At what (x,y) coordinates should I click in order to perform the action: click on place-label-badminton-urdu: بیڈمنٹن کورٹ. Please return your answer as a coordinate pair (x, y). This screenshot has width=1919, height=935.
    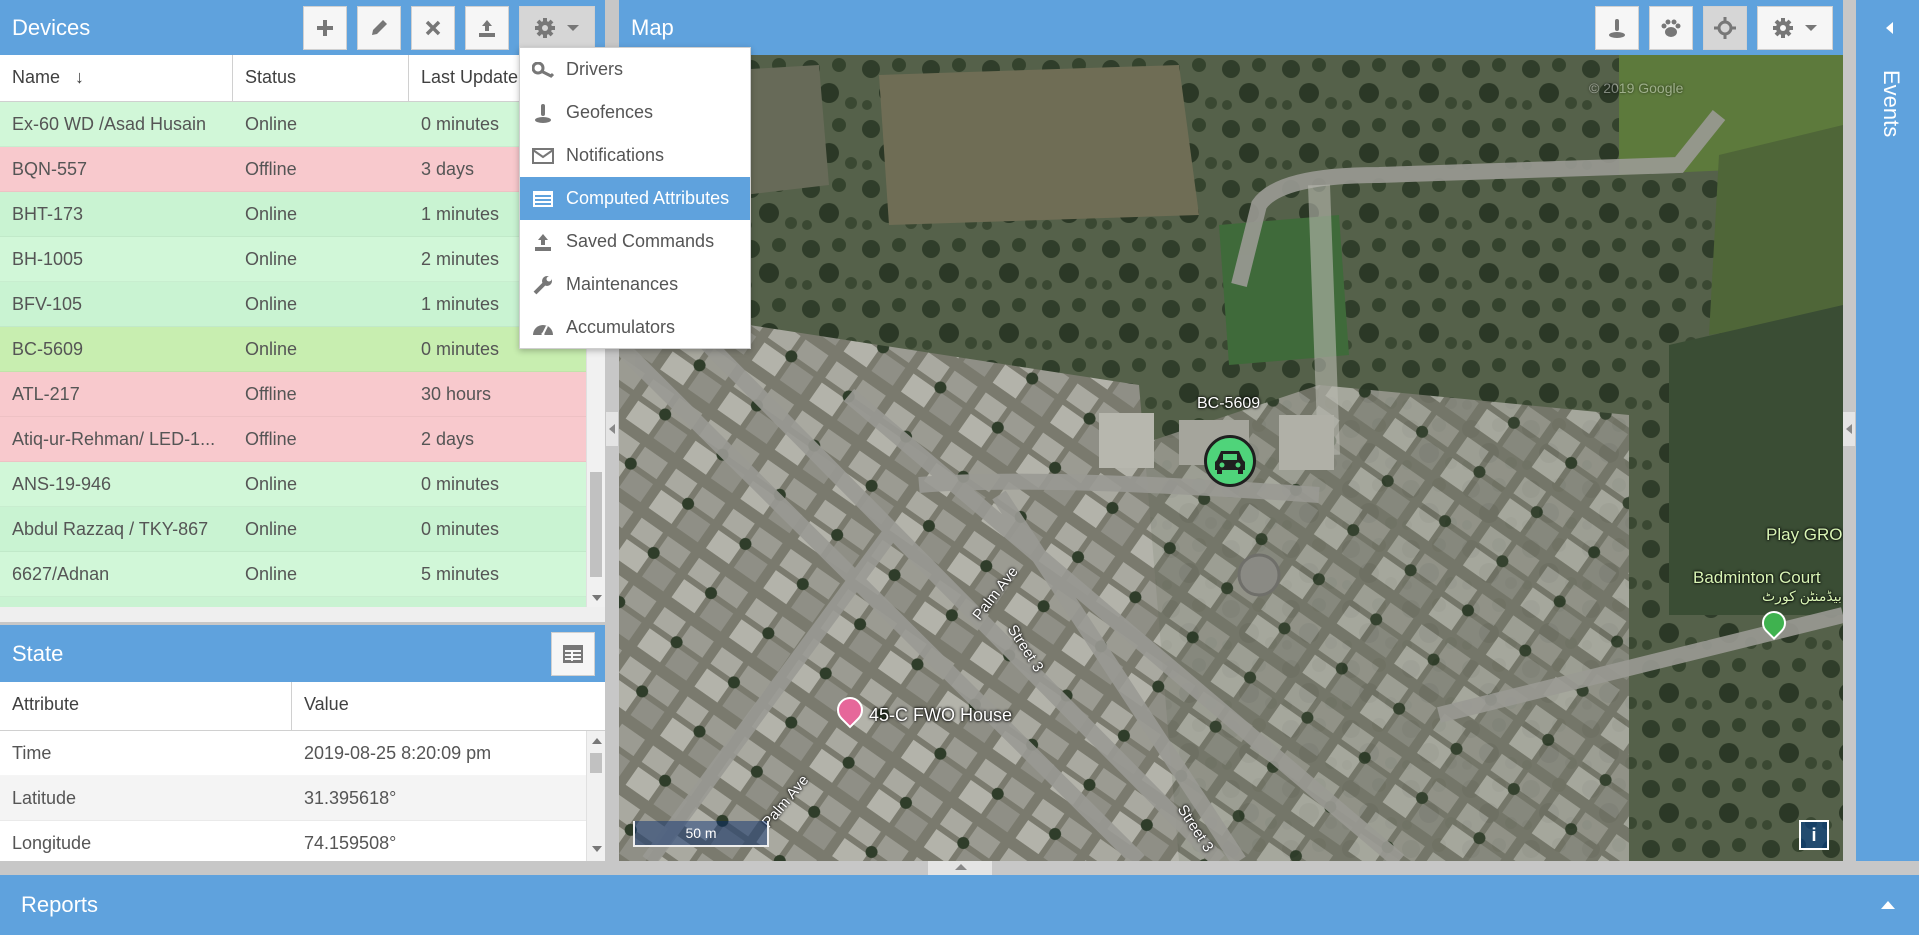
    Looking at the image, I should click on (1802, 596).